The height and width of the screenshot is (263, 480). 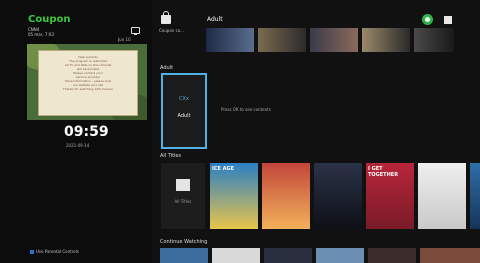 What do you see at coordinates (88, 89) in the screenshot?
I see `notice-line: Thanks for watching with Coupon` at bounding box center [88, 89].